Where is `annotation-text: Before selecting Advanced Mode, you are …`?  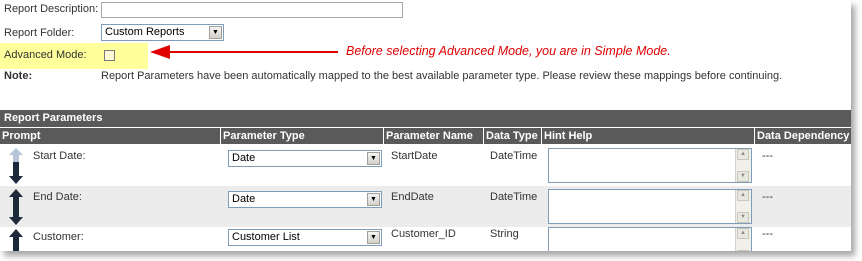 annotation-text: Before selecting Advanced Mode, you are … is located at coordinates (508, 51).